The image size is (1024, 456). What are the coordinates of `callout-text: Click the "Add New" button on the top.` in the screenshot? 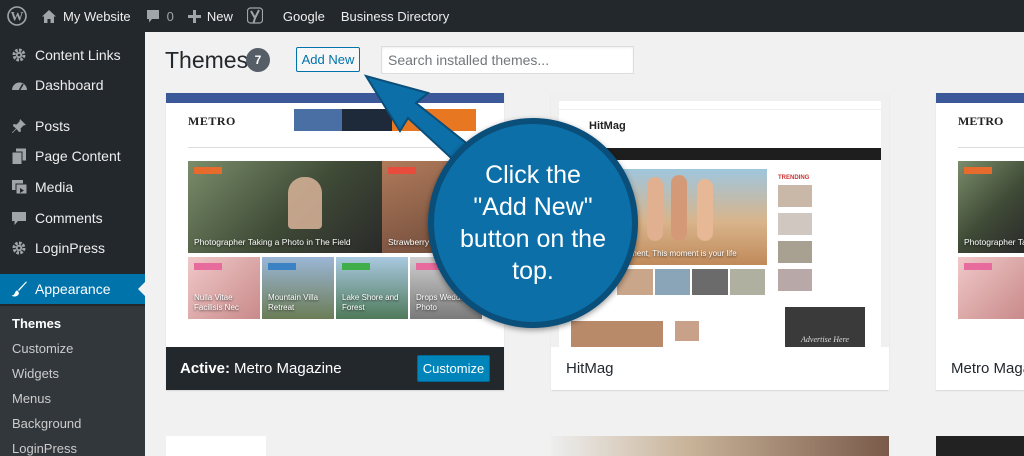 It's located at (533, 223).